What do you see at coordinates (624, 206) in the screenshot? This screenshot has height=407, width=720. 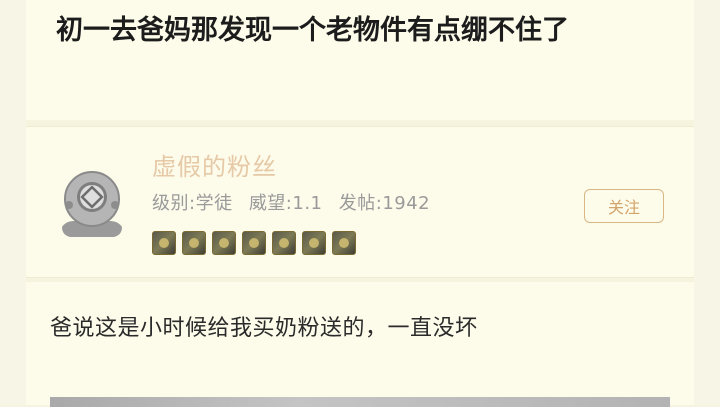 I see `follow-button: 关注` at bounding box center [624, 206].